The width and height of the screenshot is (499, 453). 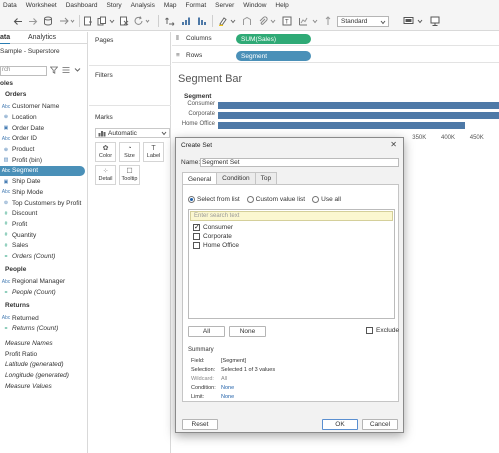 I want to click on checkbox-checked: ✓, so click(x=196, y=227).